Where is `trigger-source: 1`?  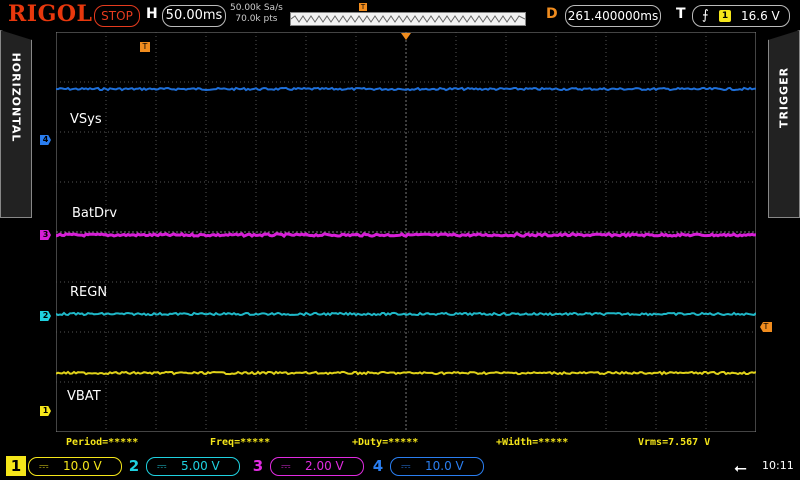
trigger-source: 1 is located at coordinates (725, 16).